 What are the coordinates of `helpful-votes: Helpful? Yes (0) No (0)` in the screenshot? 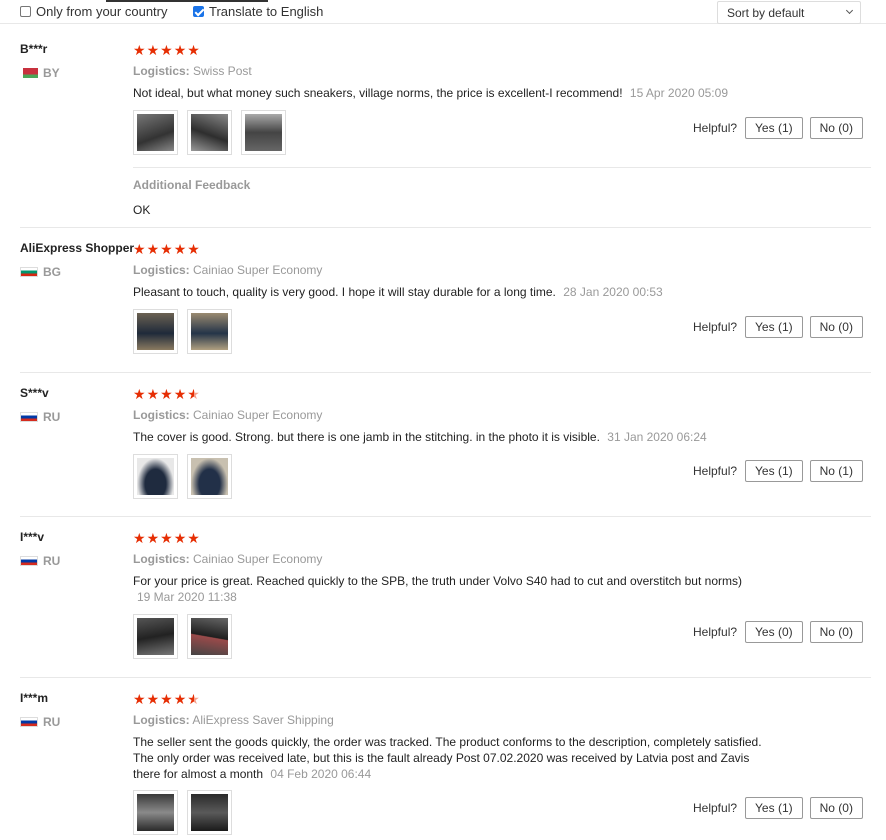 It's located at (781, 632).